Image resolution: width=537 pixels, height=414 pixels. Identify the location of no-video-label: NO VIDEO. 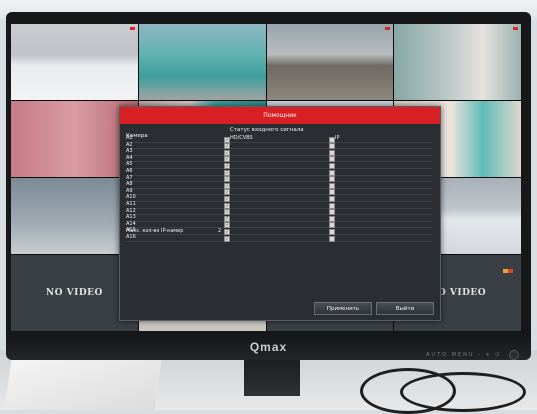
(74, 293).